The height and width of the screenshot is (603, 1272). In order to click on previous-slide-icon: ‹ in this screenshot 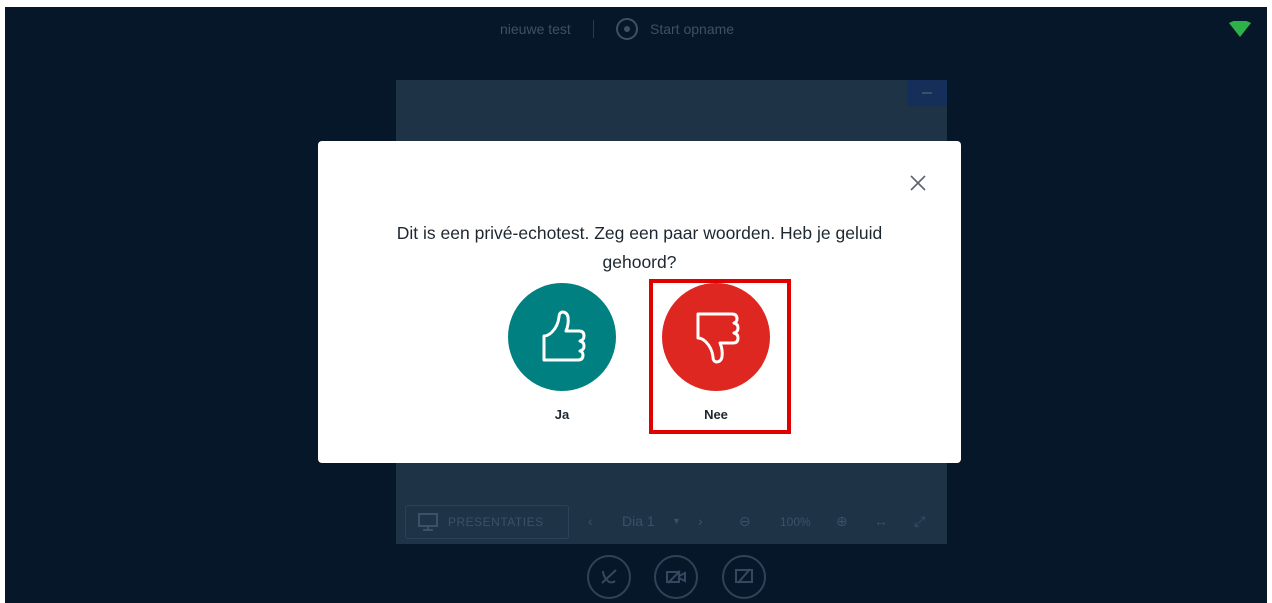, I will do `click(590, 521)`.